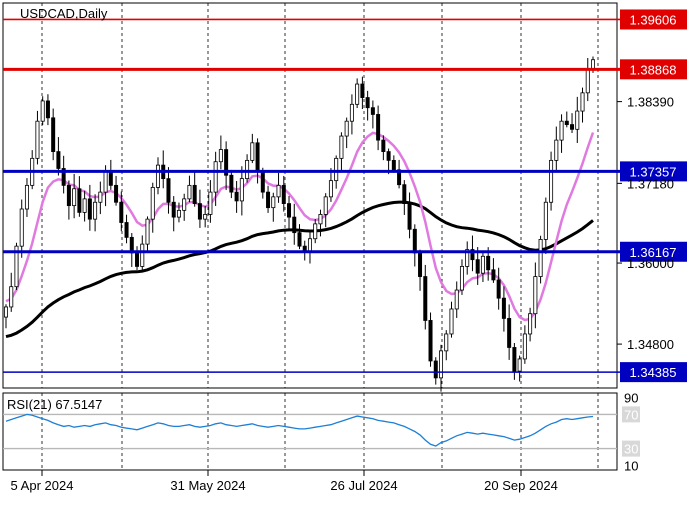 The height and width of the screenshot is (505, 700). I want to click on y-tick-label: 1.34800, so click(650, 344).